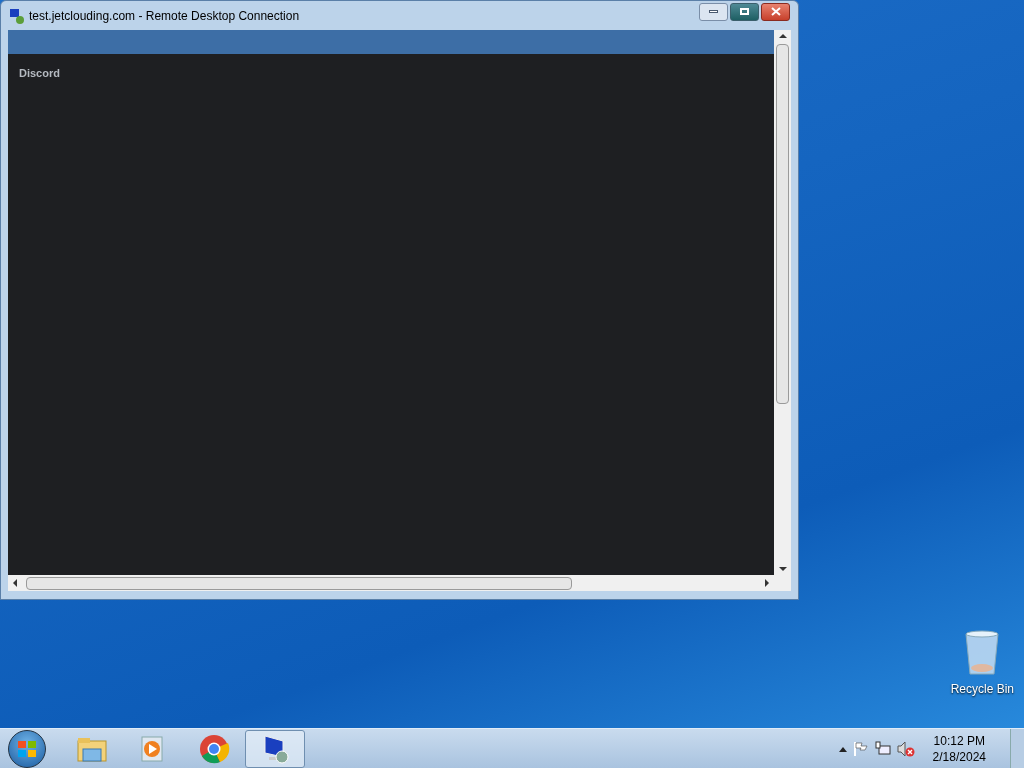 The image size is (1024, 768). I want to click on desktop-icon-label: Recycle Bin, so click(982, 689).